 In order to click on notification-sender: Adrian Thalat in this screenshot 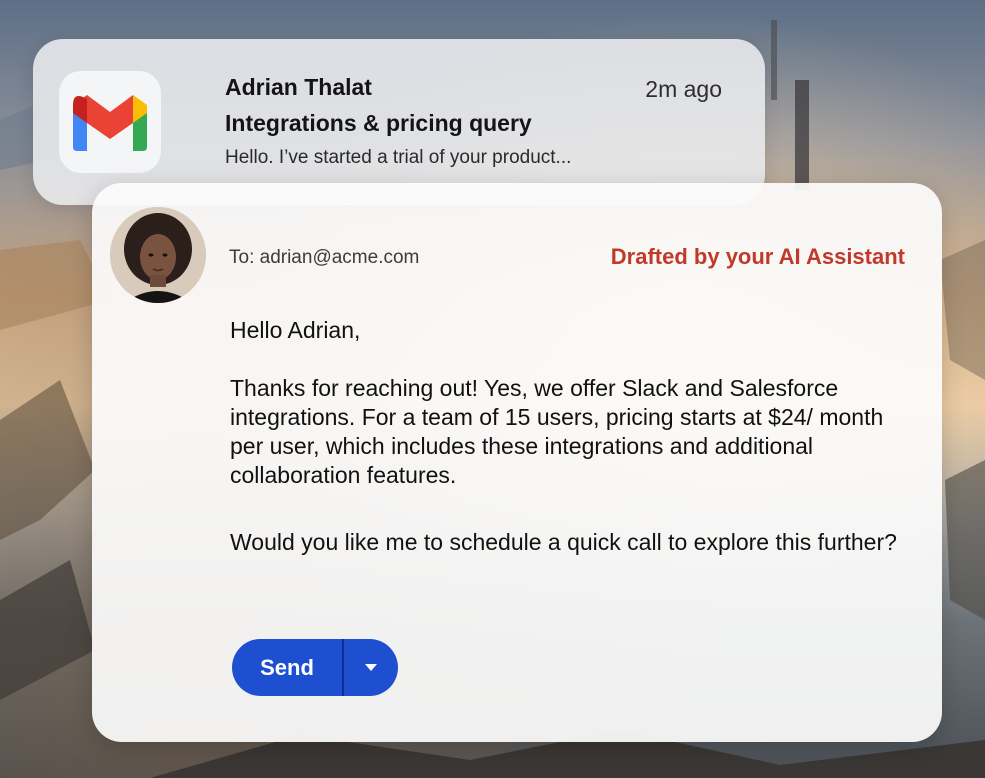, I will do `click(298, 87)`.